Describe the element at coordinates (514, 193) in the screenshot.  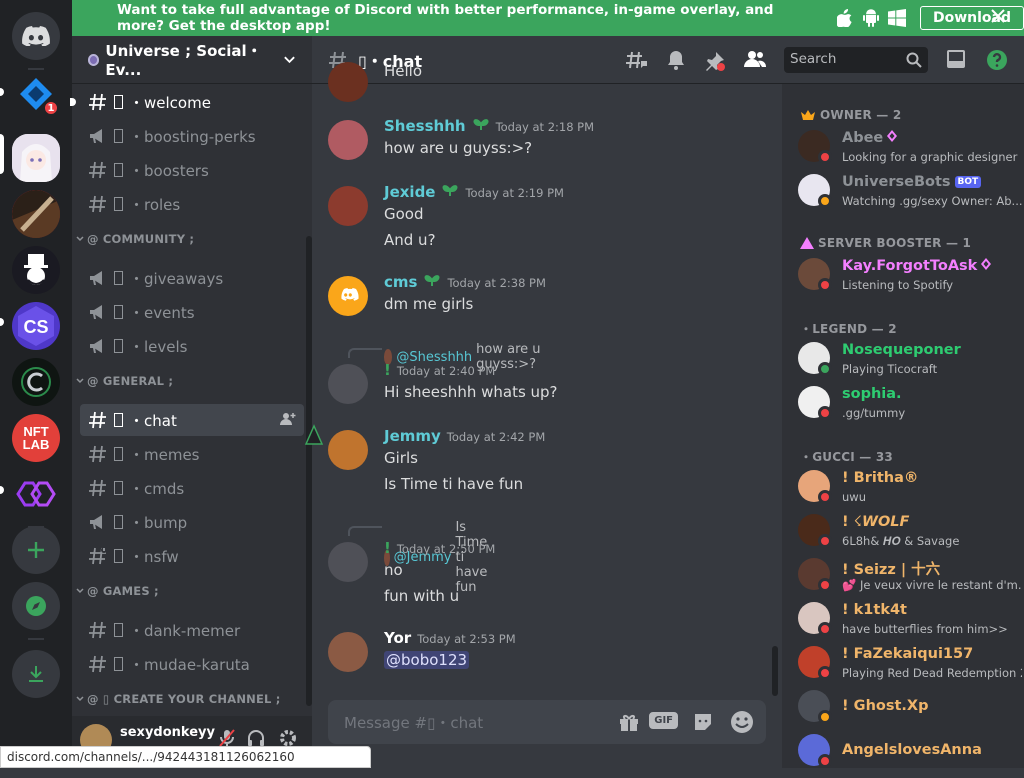
I see `message-timestamp: Today at 2:19 PM` at that location.